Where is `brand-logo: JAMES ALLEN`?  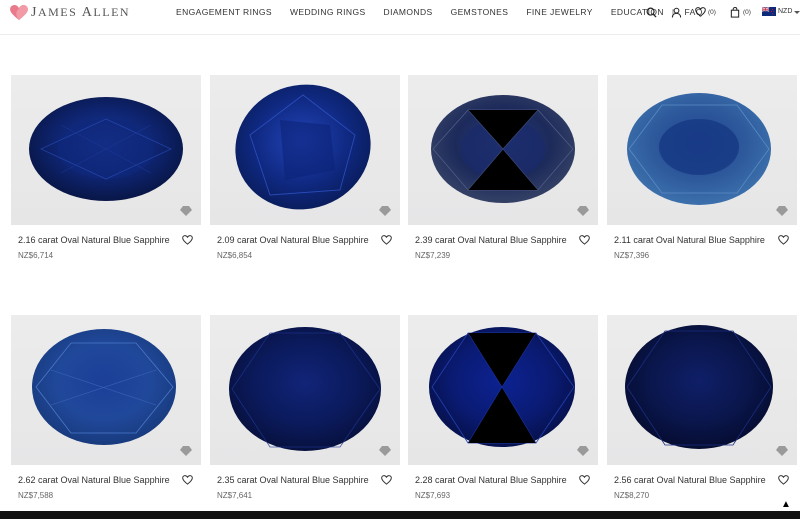 brand-logo: JAMES ALLEN is located at coordinates (70, 13).